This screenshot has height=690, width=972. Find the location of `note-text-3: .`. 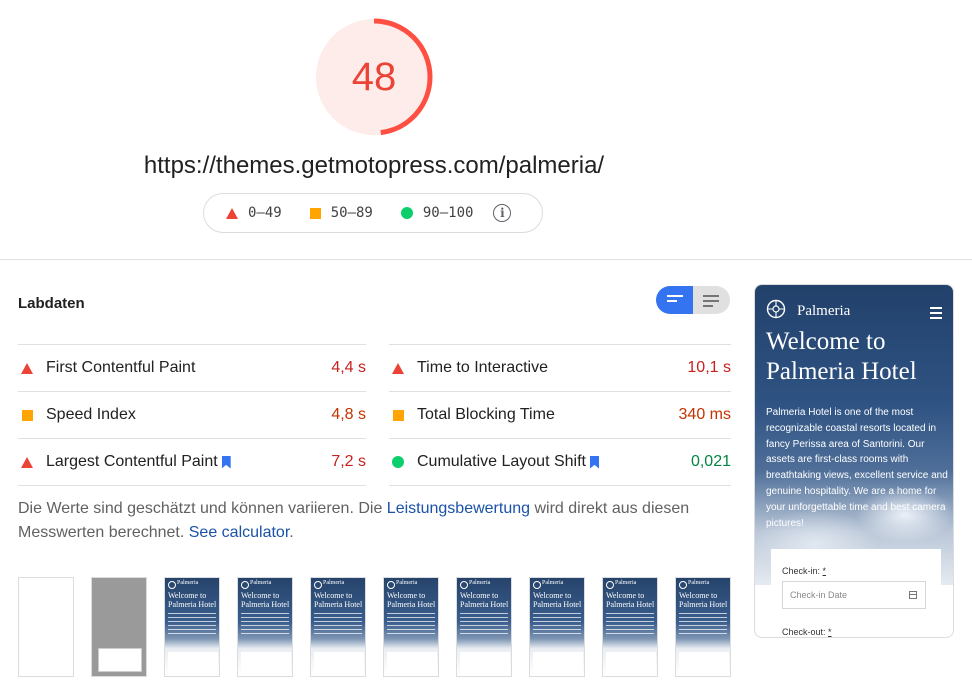

note-text-3: . is located at coordinates (291, 532).